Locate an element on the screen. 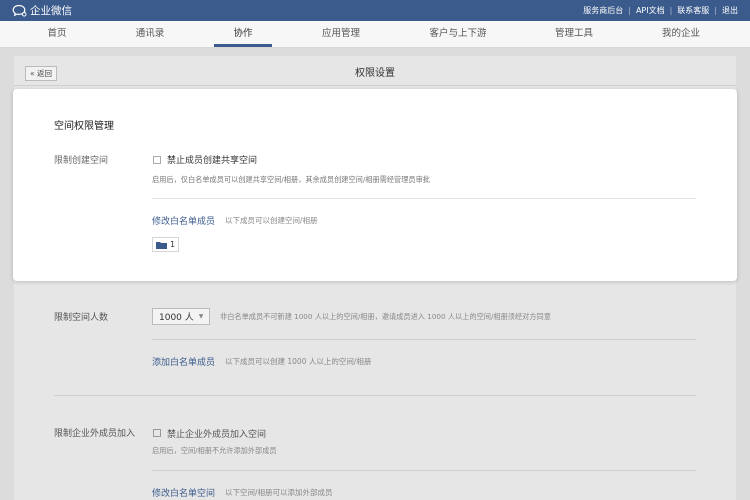  section-divider is located at coordinates (375, 395).